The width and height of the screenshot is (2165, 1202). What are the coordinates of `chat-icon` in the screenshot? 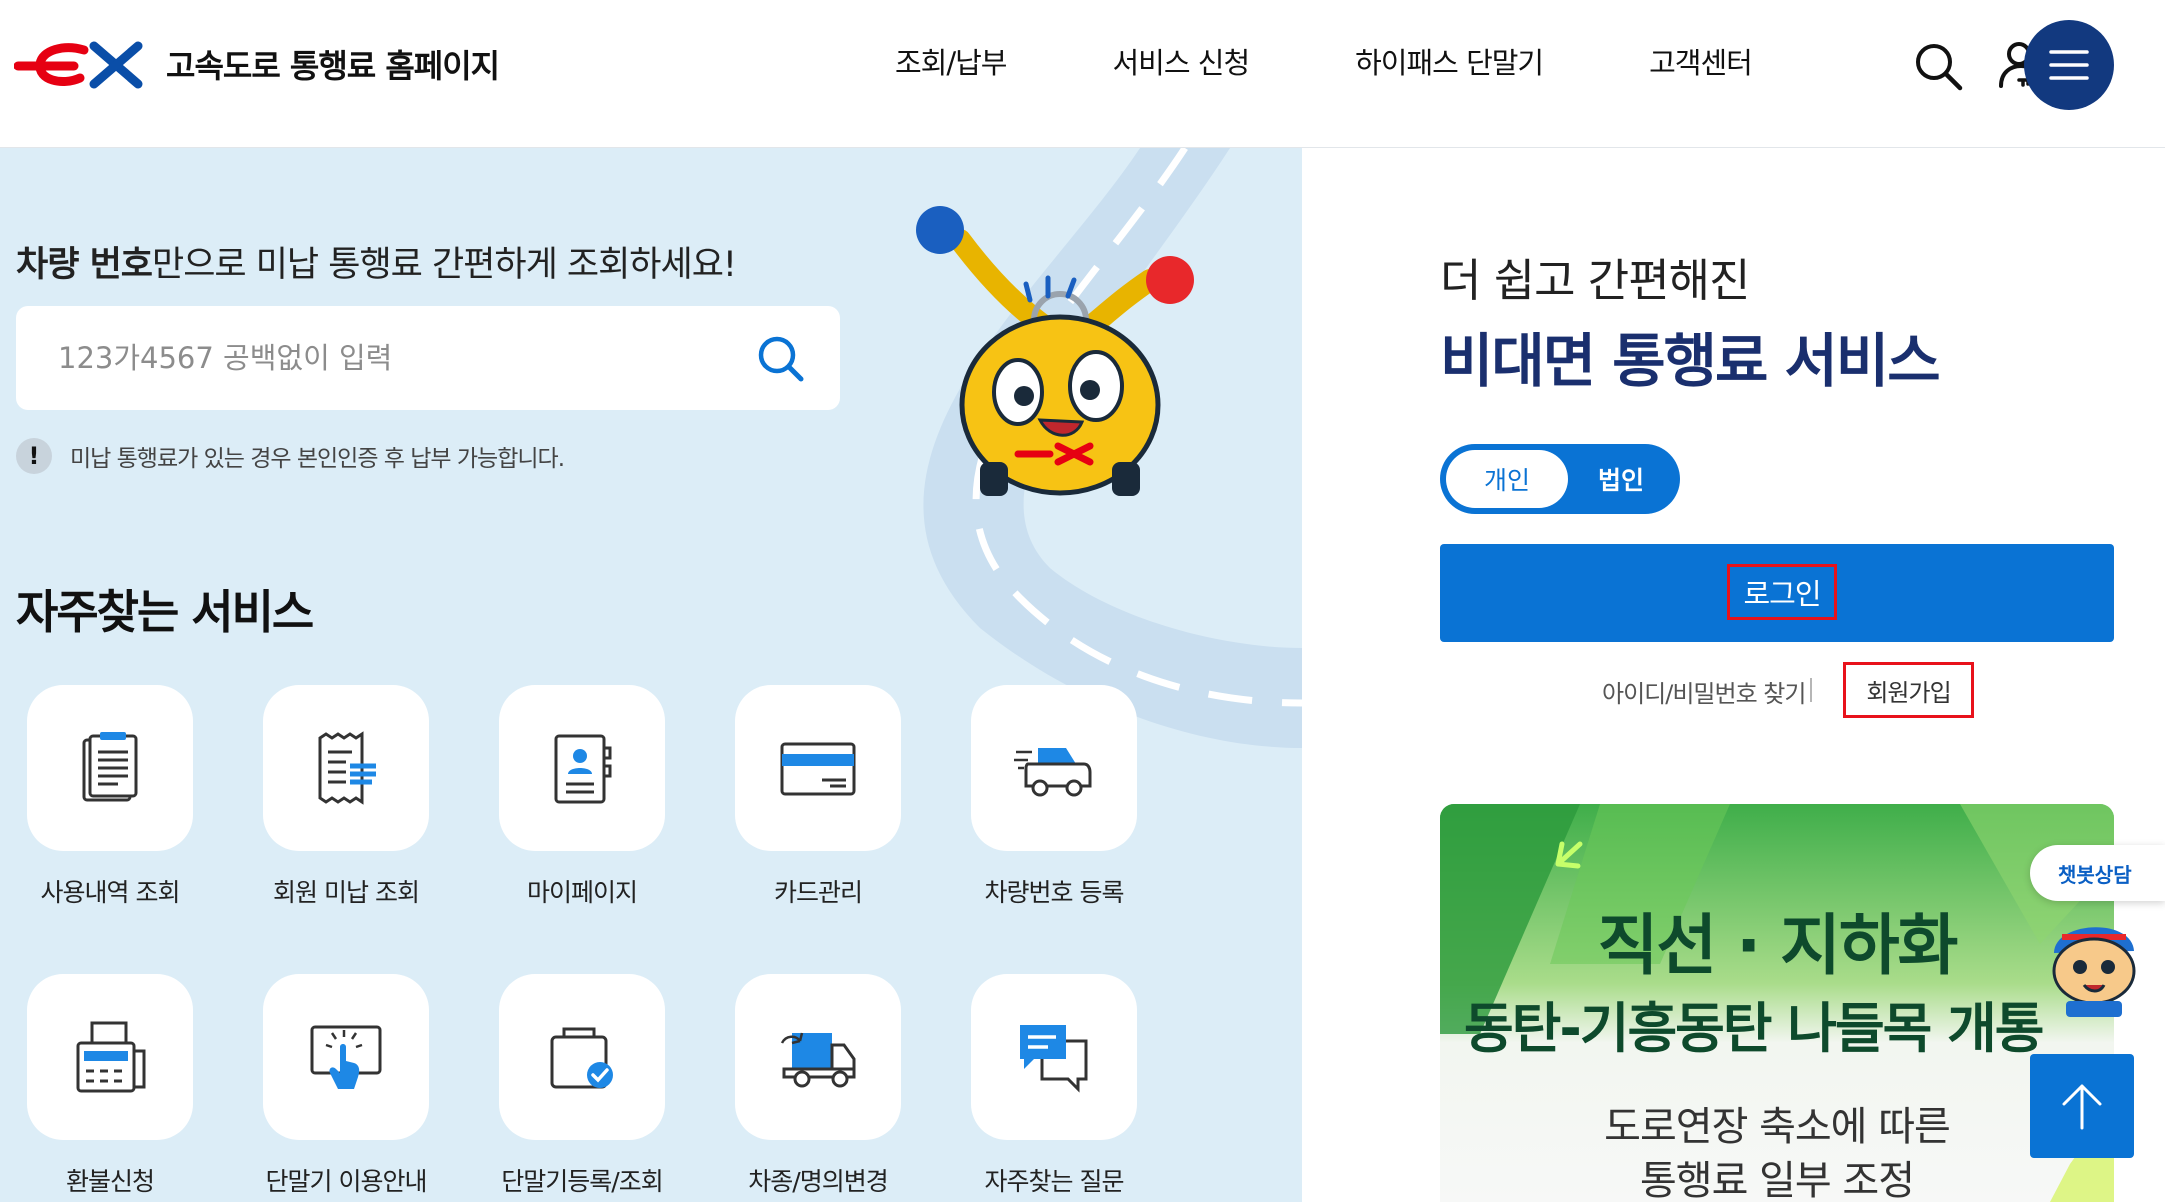 It's located at (1054, 1059).